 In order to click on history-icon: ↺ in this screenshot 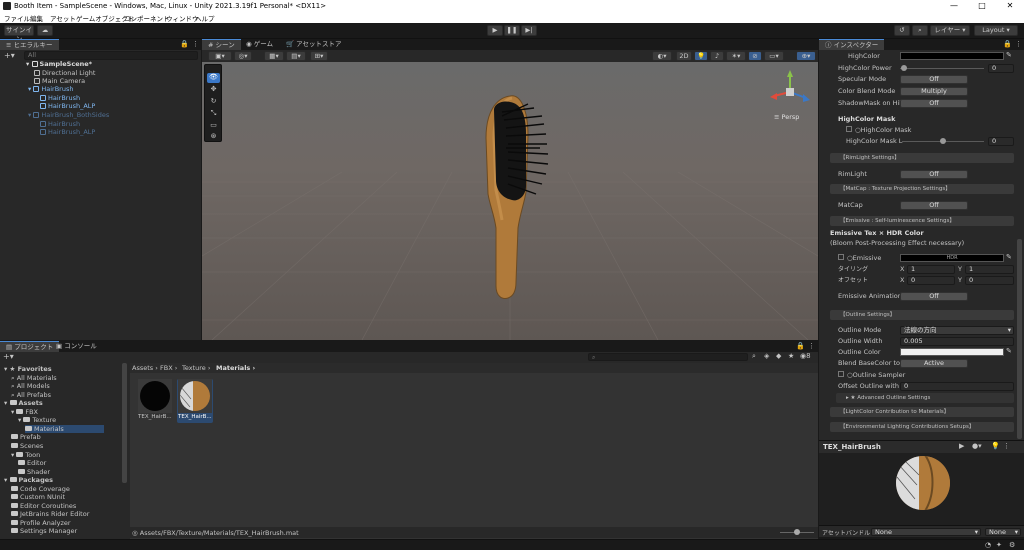, I will do `click(902, 30)`.